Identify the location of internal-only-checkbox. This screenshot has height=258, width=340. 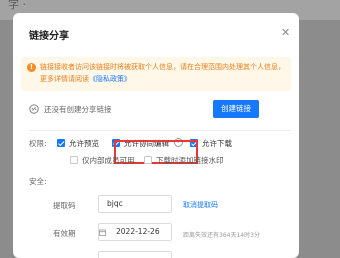
(74, 160).